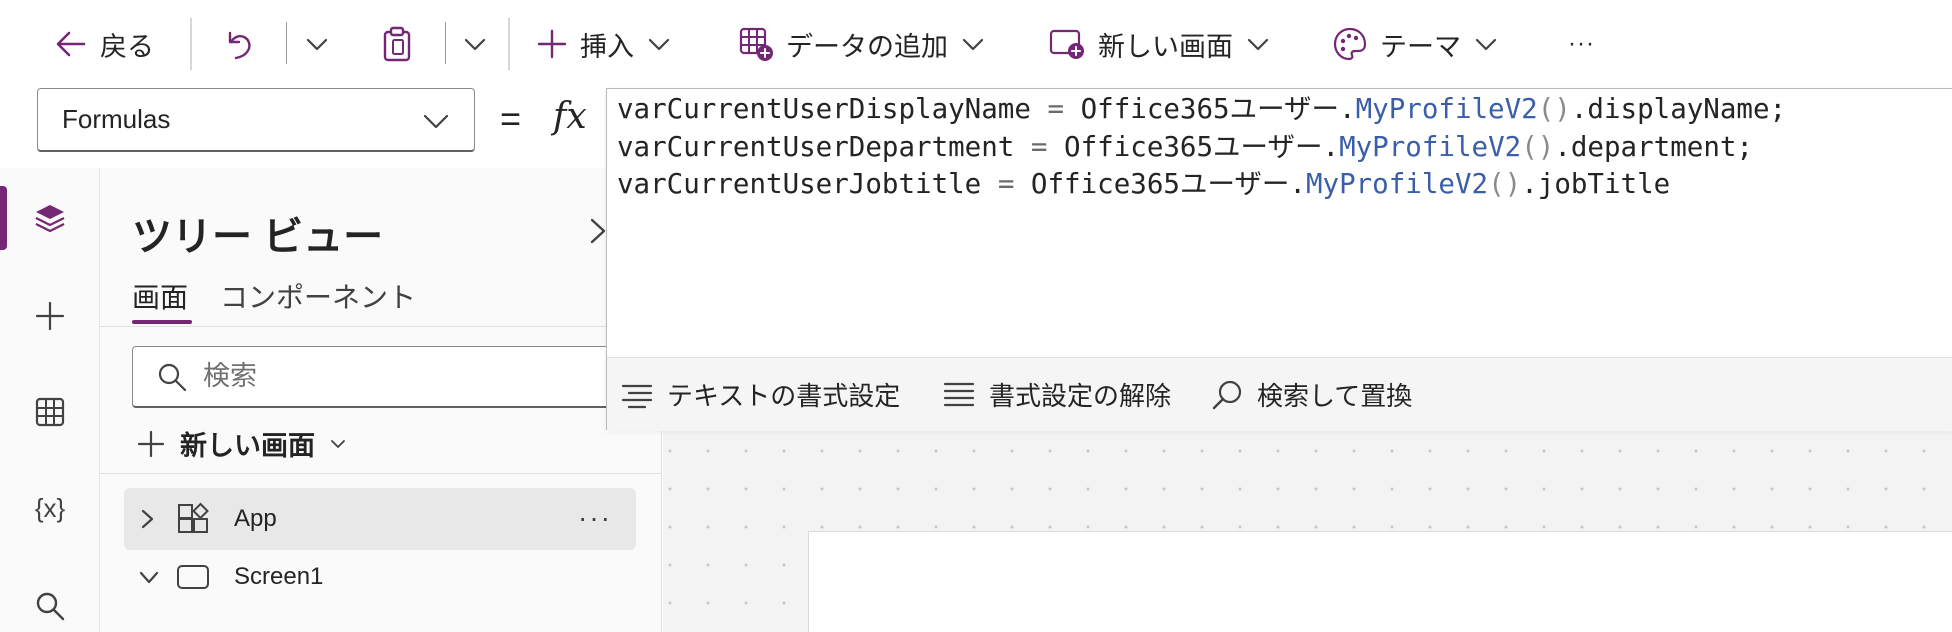 Image resolution: width=1952 pixels, height=632 pixels. I want to click on editor-toolbar: テキストの書式設定 書式設定の解除 検索して置換, so click(1279, 394).